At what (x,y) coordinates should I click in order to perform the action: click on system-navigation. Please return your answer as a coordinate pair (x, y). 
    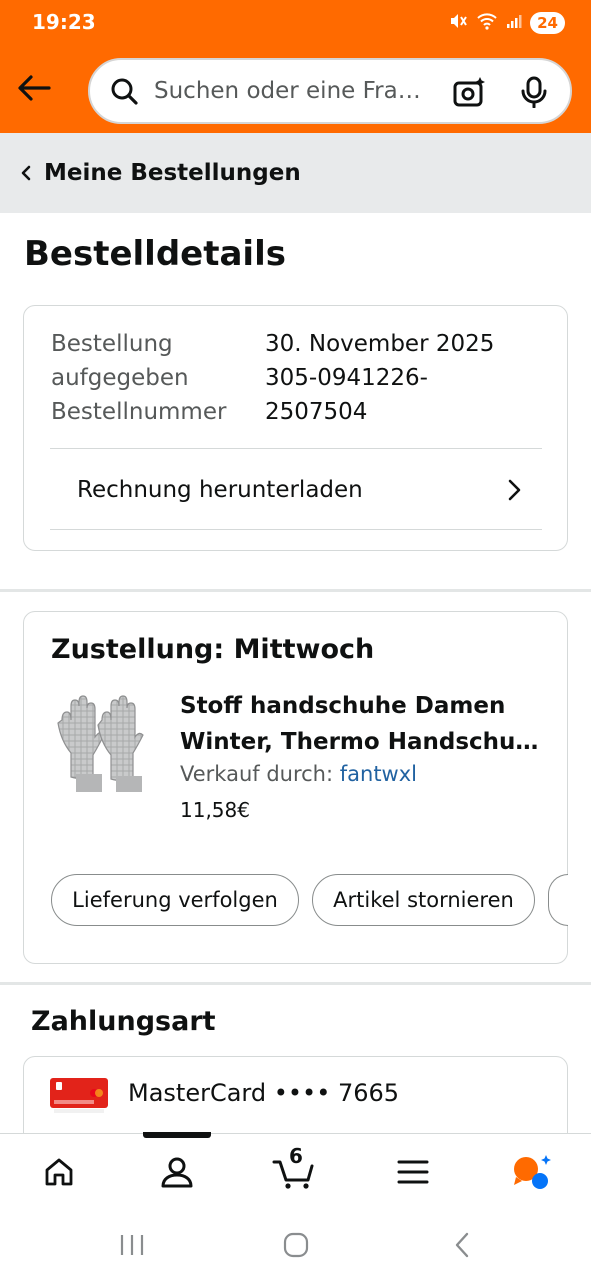
    Looking at the image, I should click on (295, 1246).